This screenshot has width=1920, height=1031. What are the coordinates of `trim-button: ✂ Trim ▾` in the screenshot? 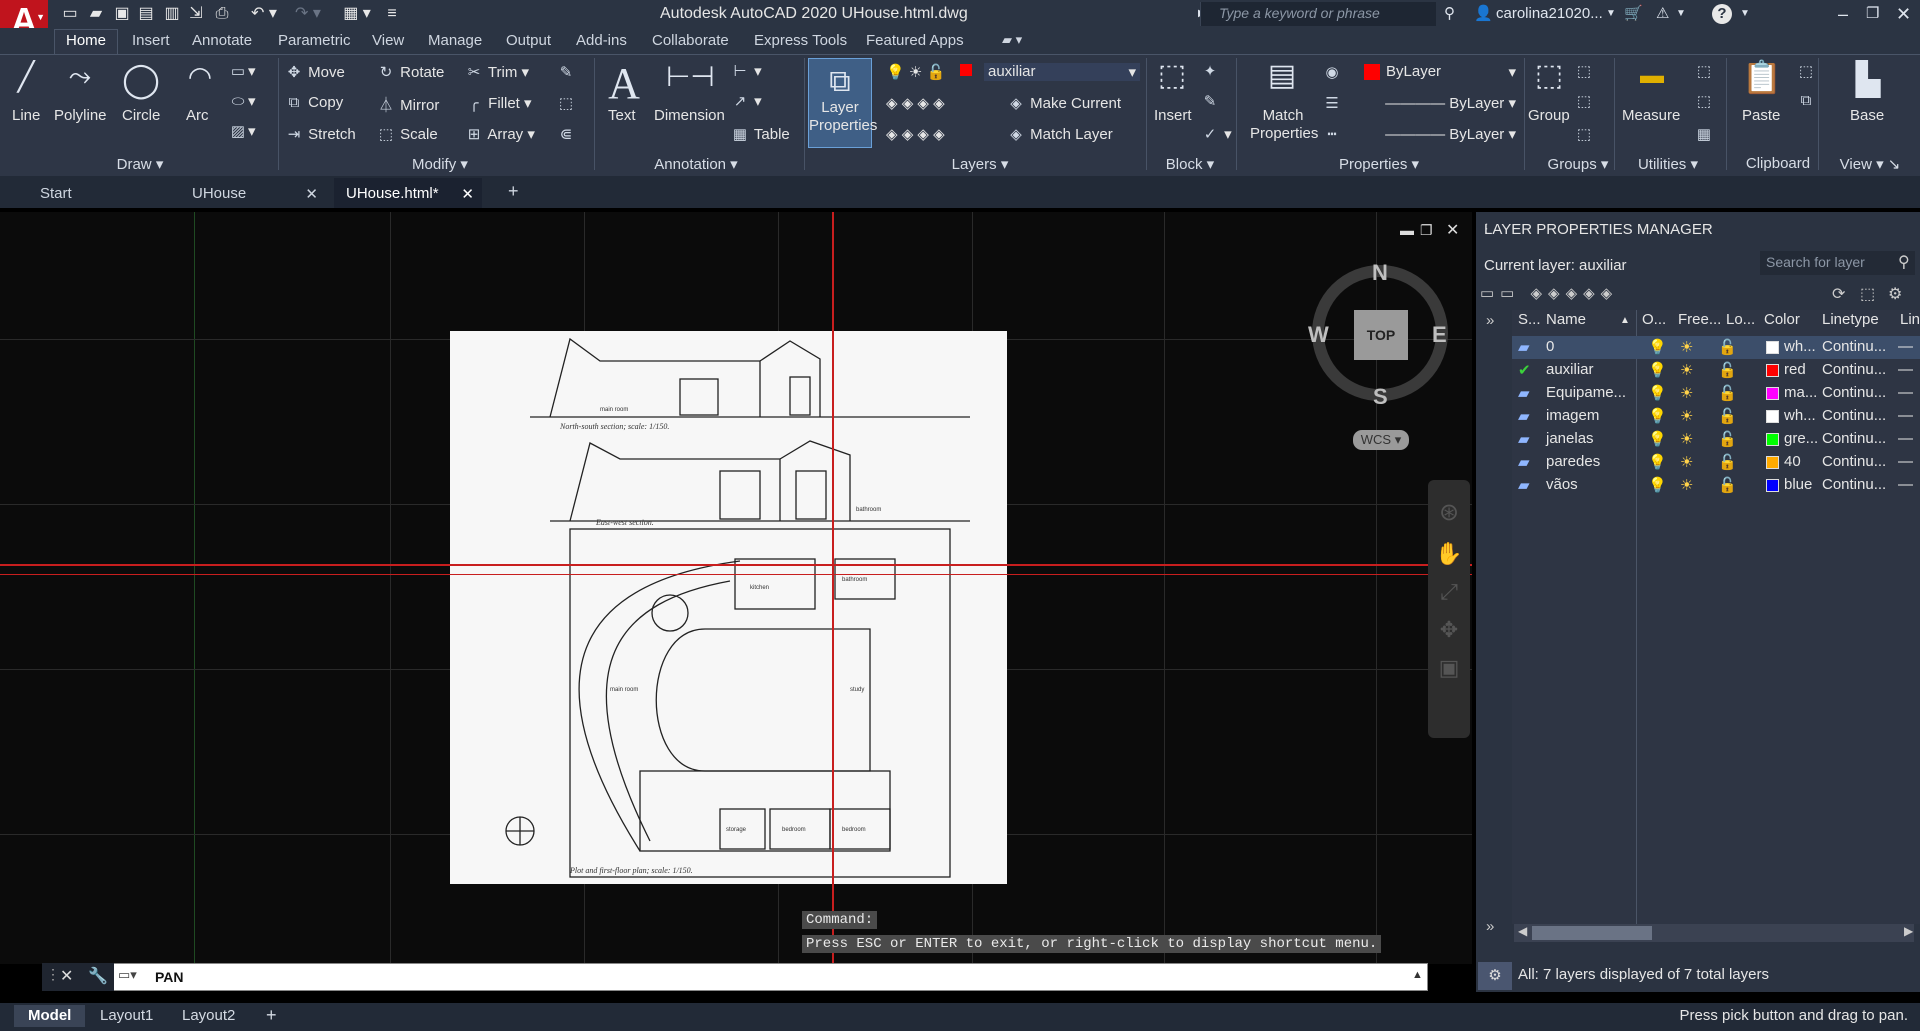 It's located at (496, 72).